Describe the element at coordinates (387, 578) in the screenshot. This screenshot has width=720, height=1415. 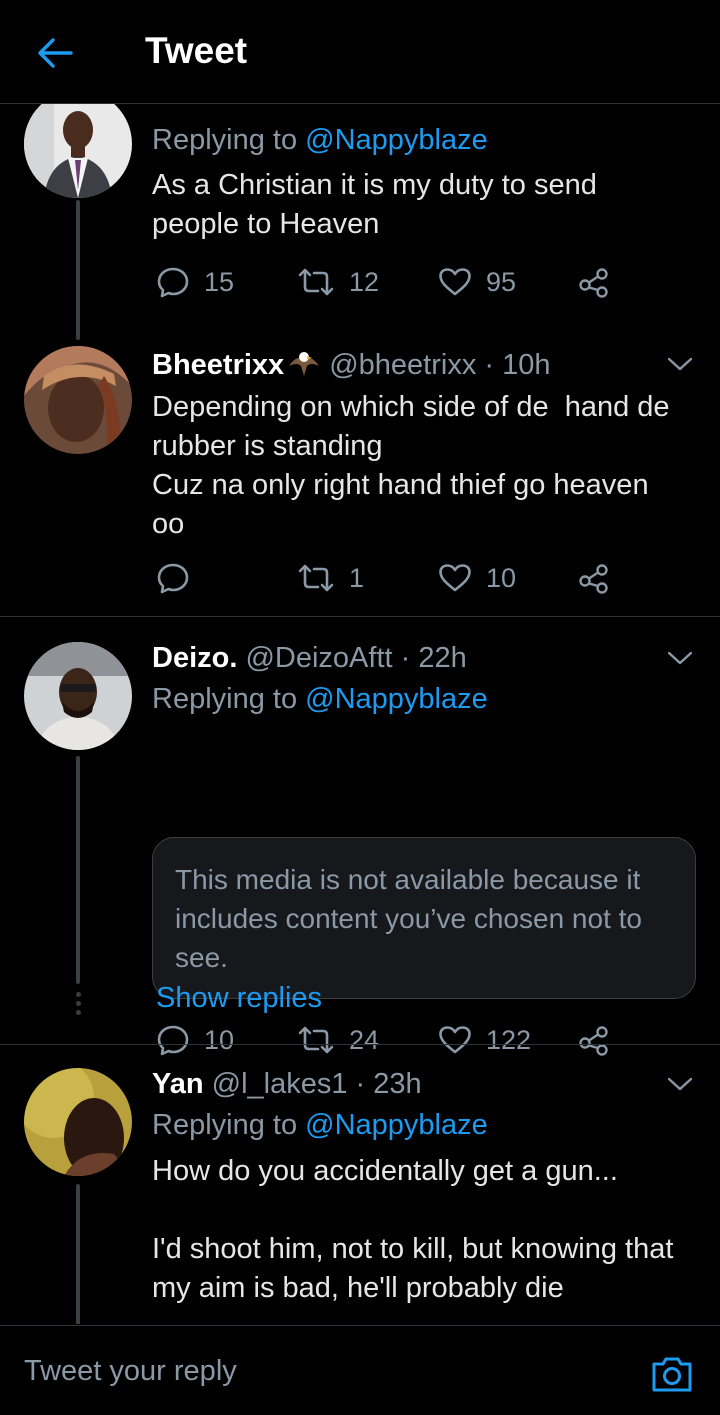
I see `tweet-actions: 1 10` at that location.